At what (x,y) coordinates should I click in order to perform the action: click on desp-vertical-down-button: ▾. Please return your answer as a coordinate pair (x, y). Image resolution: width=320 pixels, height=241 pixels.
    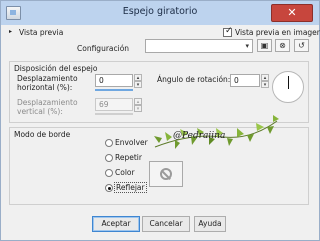
    Looking at the image, I should click on (138, 108).